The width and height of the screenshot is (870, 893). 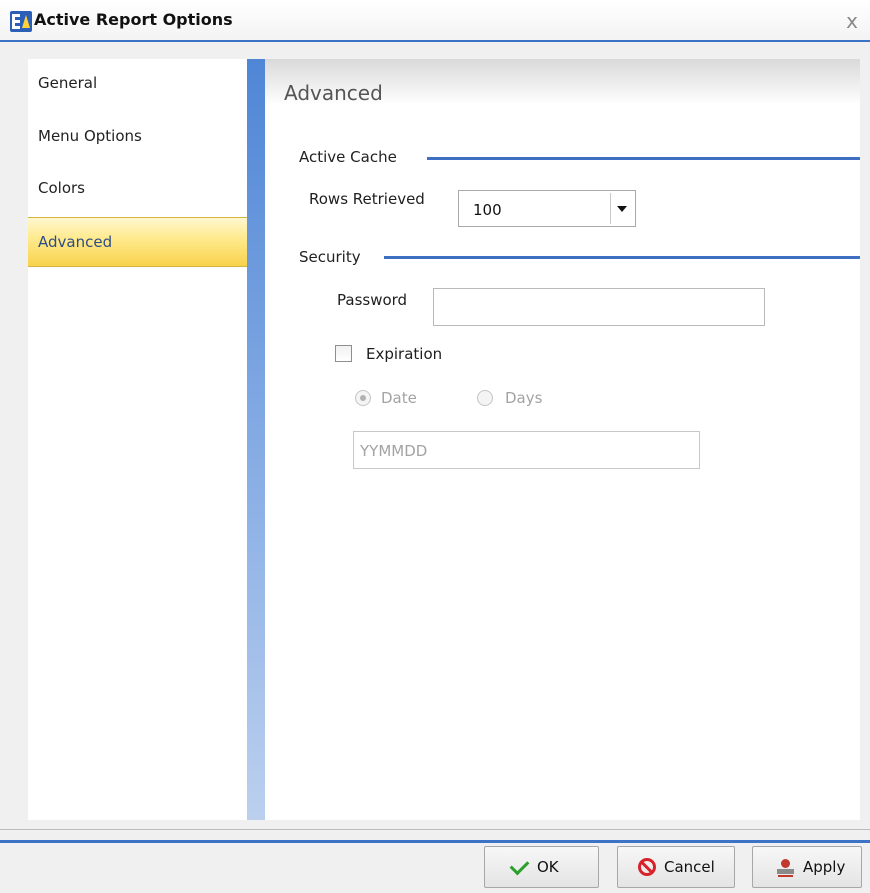 What do you see at coordinates (363, 398) in the screenshot?
I see `date-radio` at bounding box center [363, 398].